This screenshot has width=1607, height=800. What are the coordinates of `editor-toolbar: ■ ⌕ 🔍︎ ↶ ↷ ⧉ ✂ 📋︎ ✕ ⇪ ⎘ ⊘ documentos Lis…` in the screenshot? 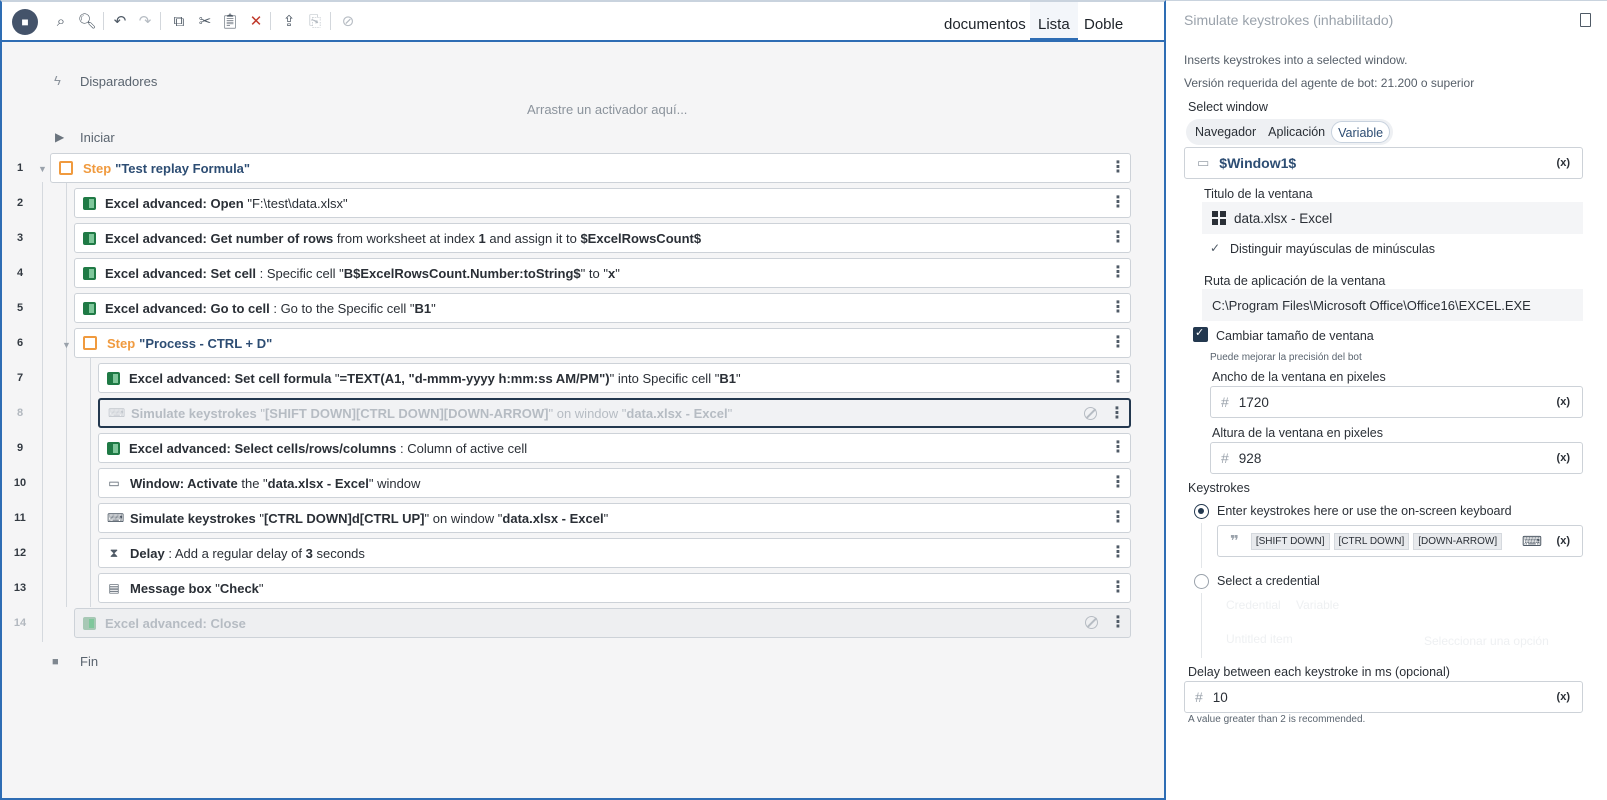 It's located at (583, 22).